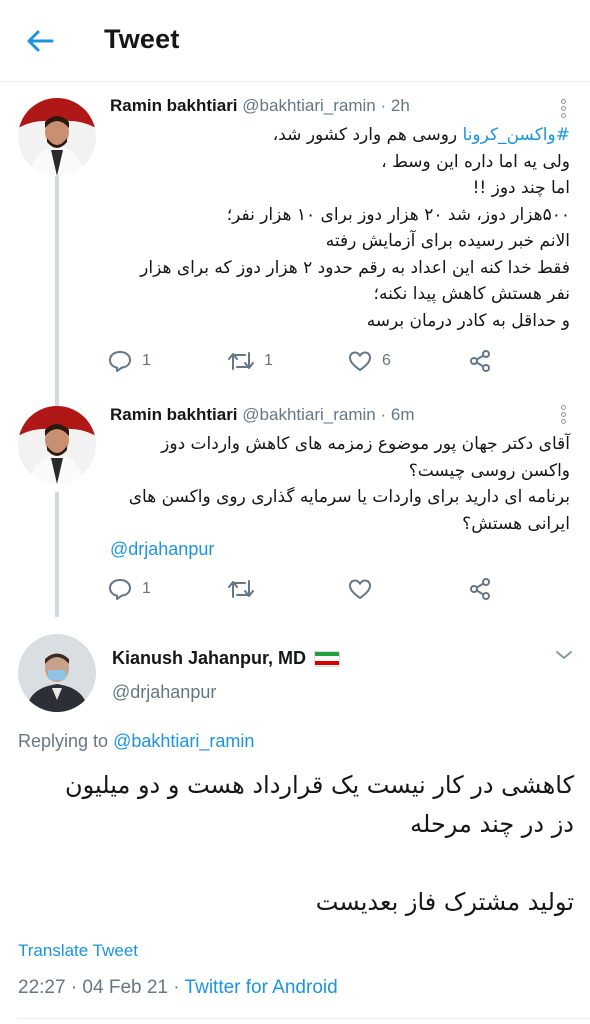  I want to click on tweet-line: اما چند دوز !!, so click(521, 188).